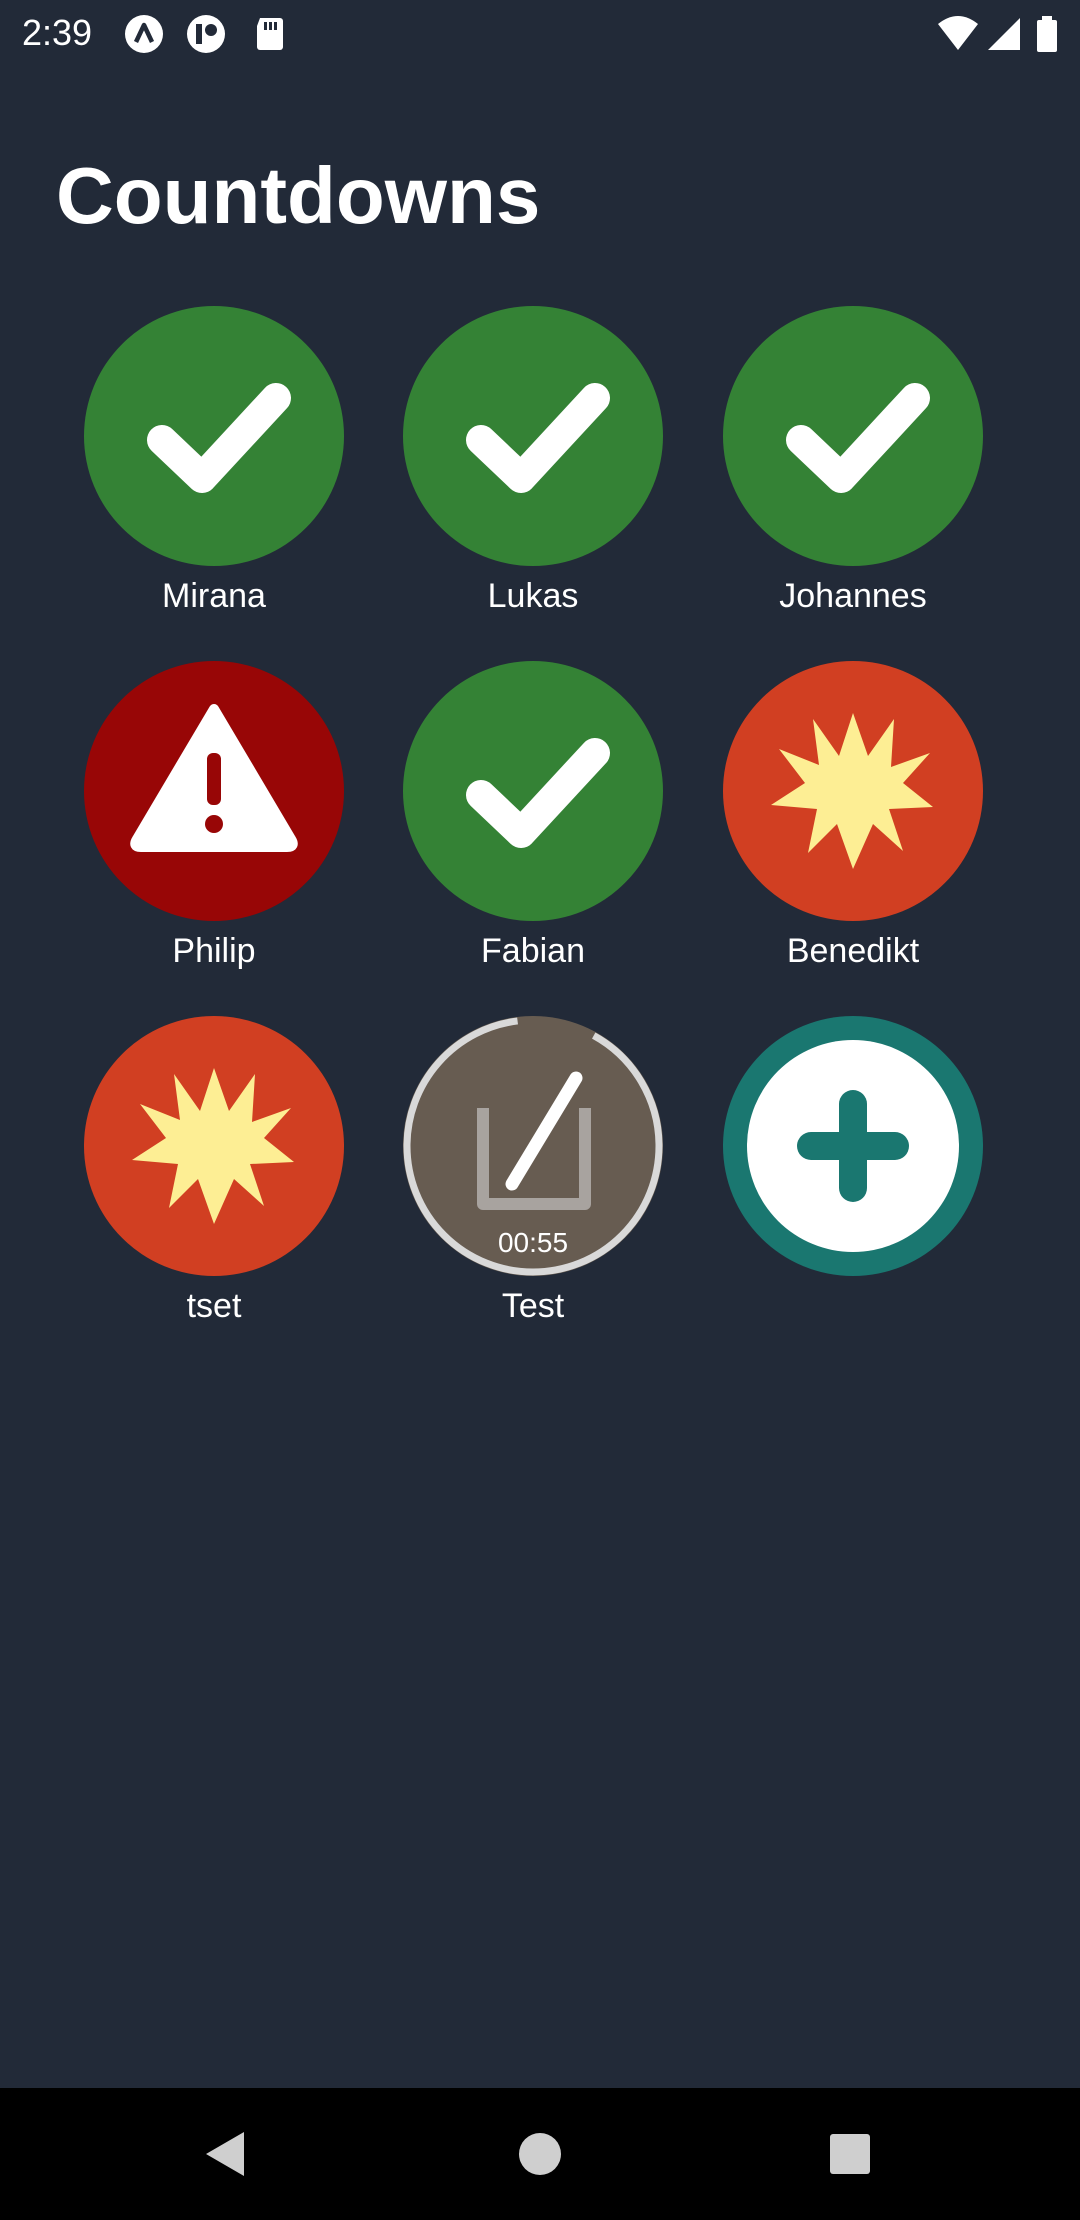  I want to click on navigation-bar, so click(540, 2154).